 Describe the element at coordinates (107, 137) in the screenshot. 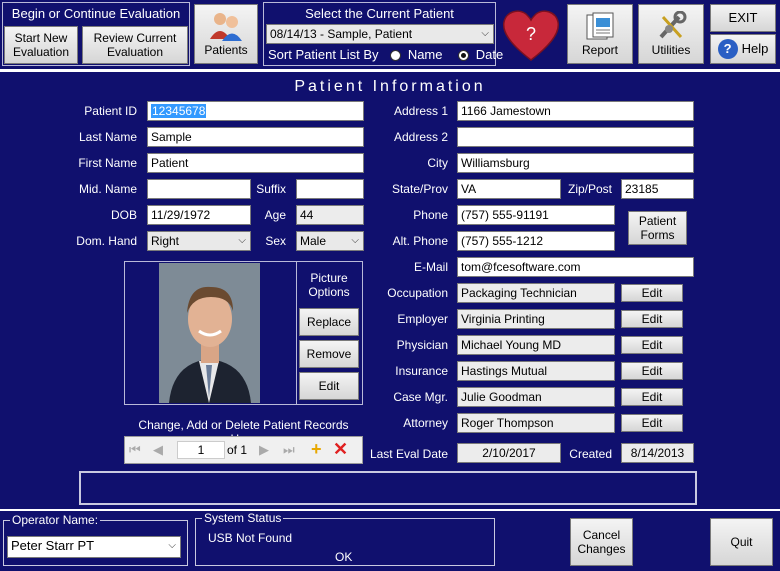

I see `last-name-label: Last Name` at that location.